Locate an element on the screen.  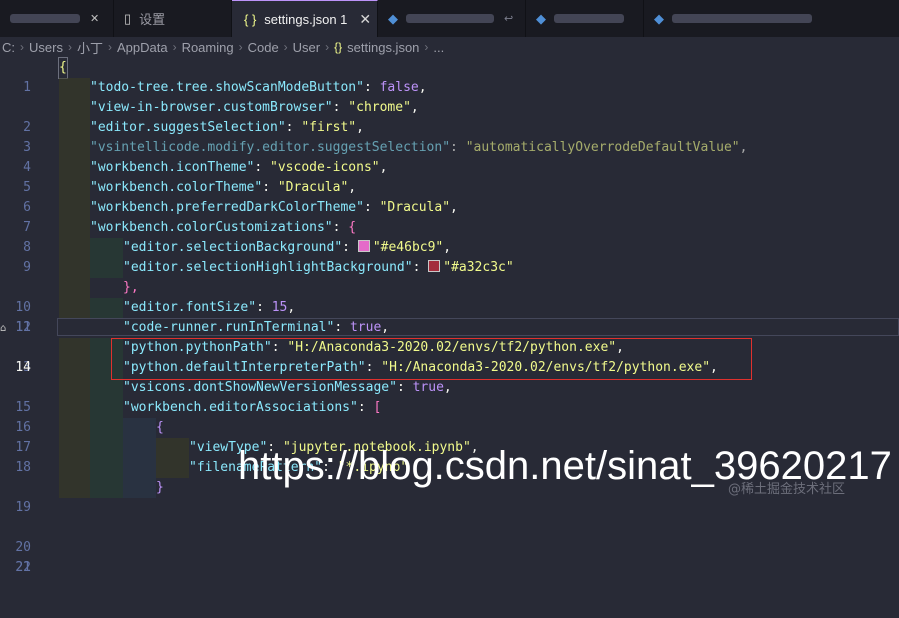
lightbulb-icon: ⌂ is located at coordinates (3, 328).